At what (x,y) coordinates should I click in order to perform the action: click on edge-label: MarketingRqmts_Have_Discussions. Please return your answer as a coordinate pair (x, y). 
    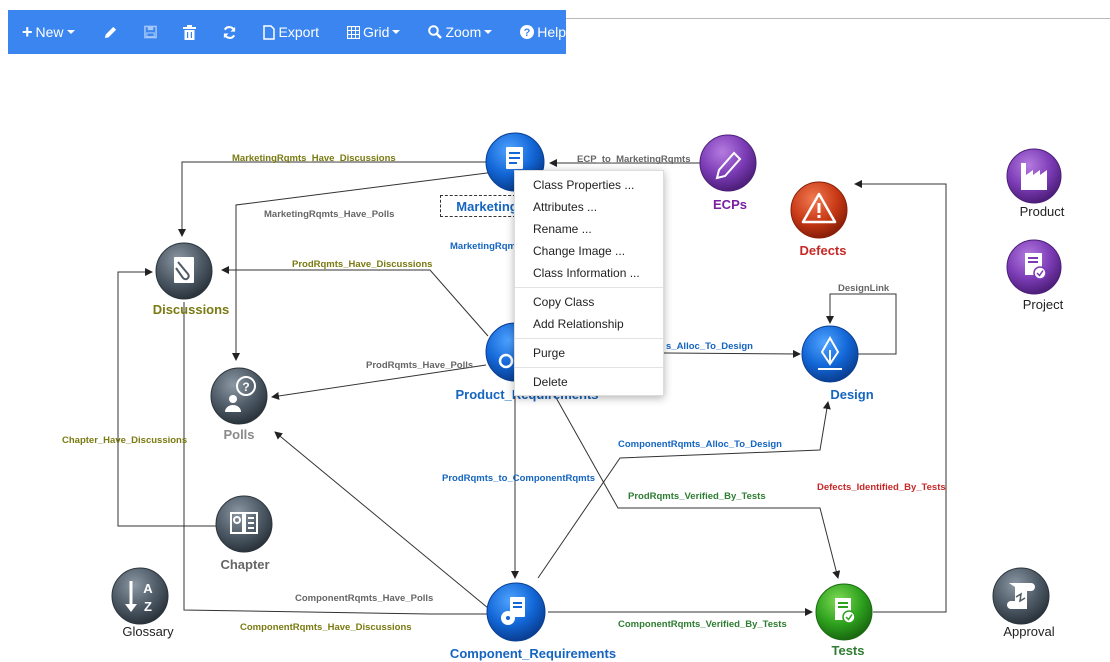
    Looking at the image, I should click on (314, 158).